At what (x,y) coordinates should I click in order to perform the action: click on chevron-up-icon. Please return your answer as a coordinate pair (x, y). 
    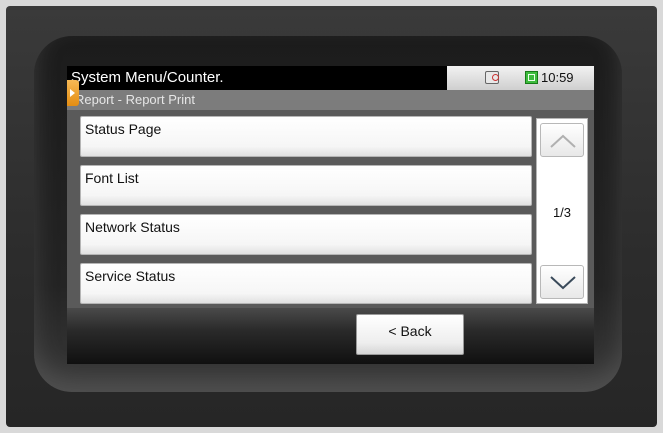
    Looking at the image, I should click on (563, 141).